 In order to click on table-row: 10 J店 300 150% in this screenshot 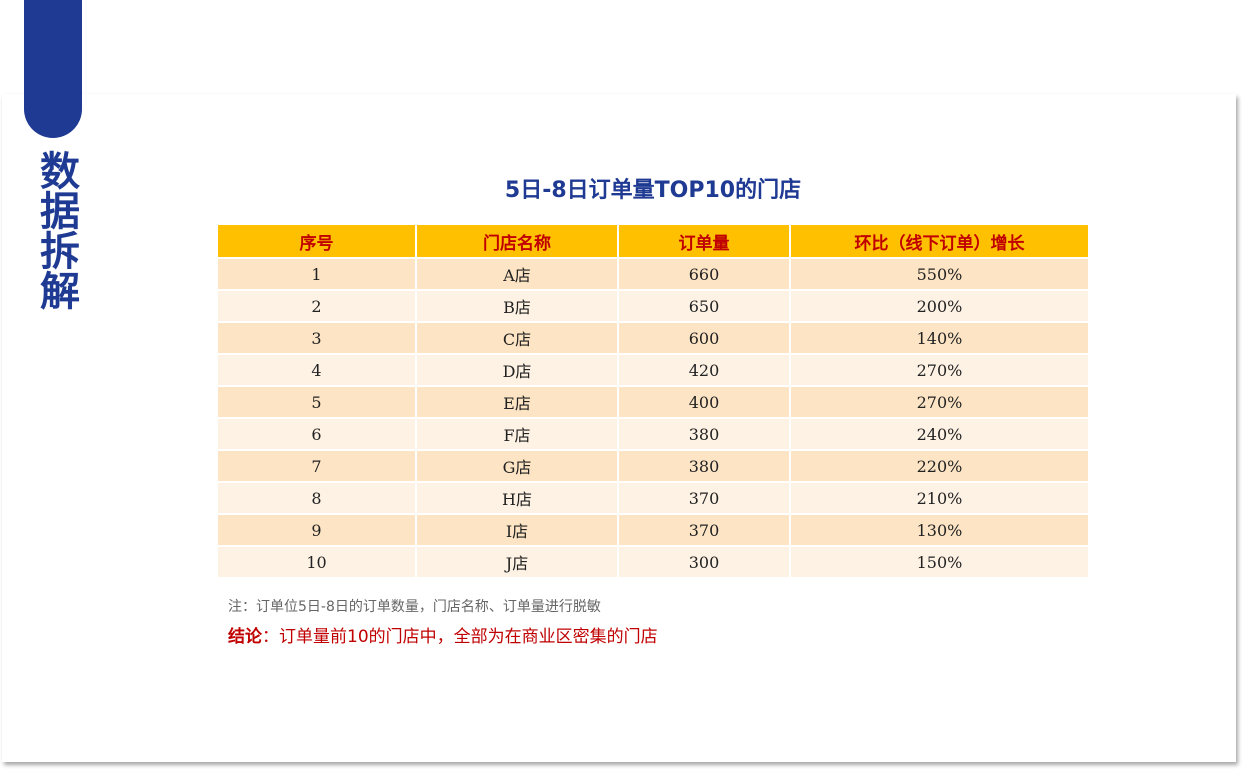, I will do `click(653, 561)`.